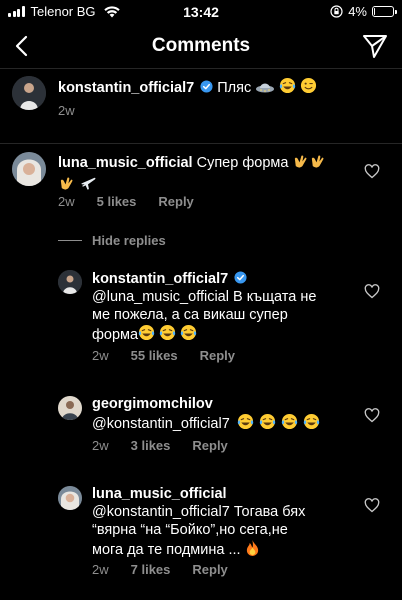  Describe the element at coordinates (384, 11) in the screenshot. I see `battery-icon` at that location.